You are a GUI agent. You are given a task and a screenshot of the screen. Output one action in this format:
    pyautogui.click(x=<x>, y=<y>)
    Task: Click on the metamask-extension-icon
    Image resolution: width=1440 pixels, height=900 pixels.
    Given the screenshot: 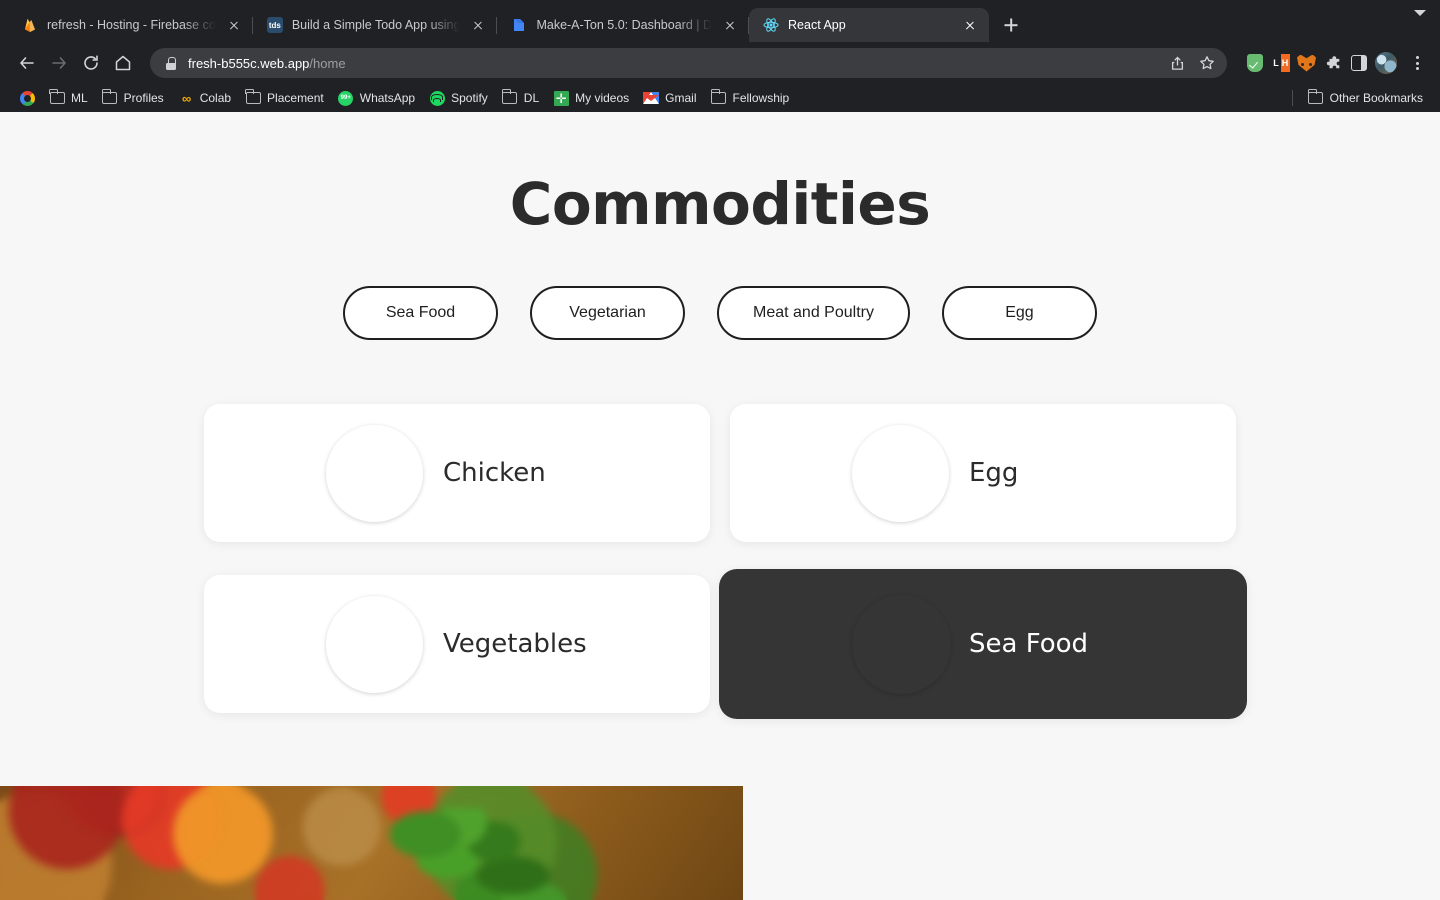 What is the action you would take?
    pyautogui.click(x=1306, y=63)
    